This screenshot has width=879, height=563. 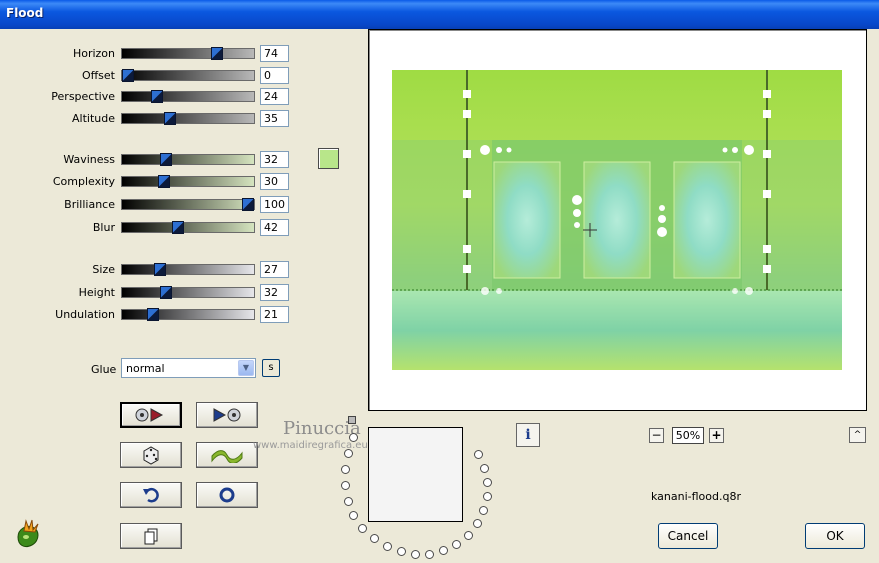 I want to click on param-altitude: Altitude 35, so click(x=150, y=119).